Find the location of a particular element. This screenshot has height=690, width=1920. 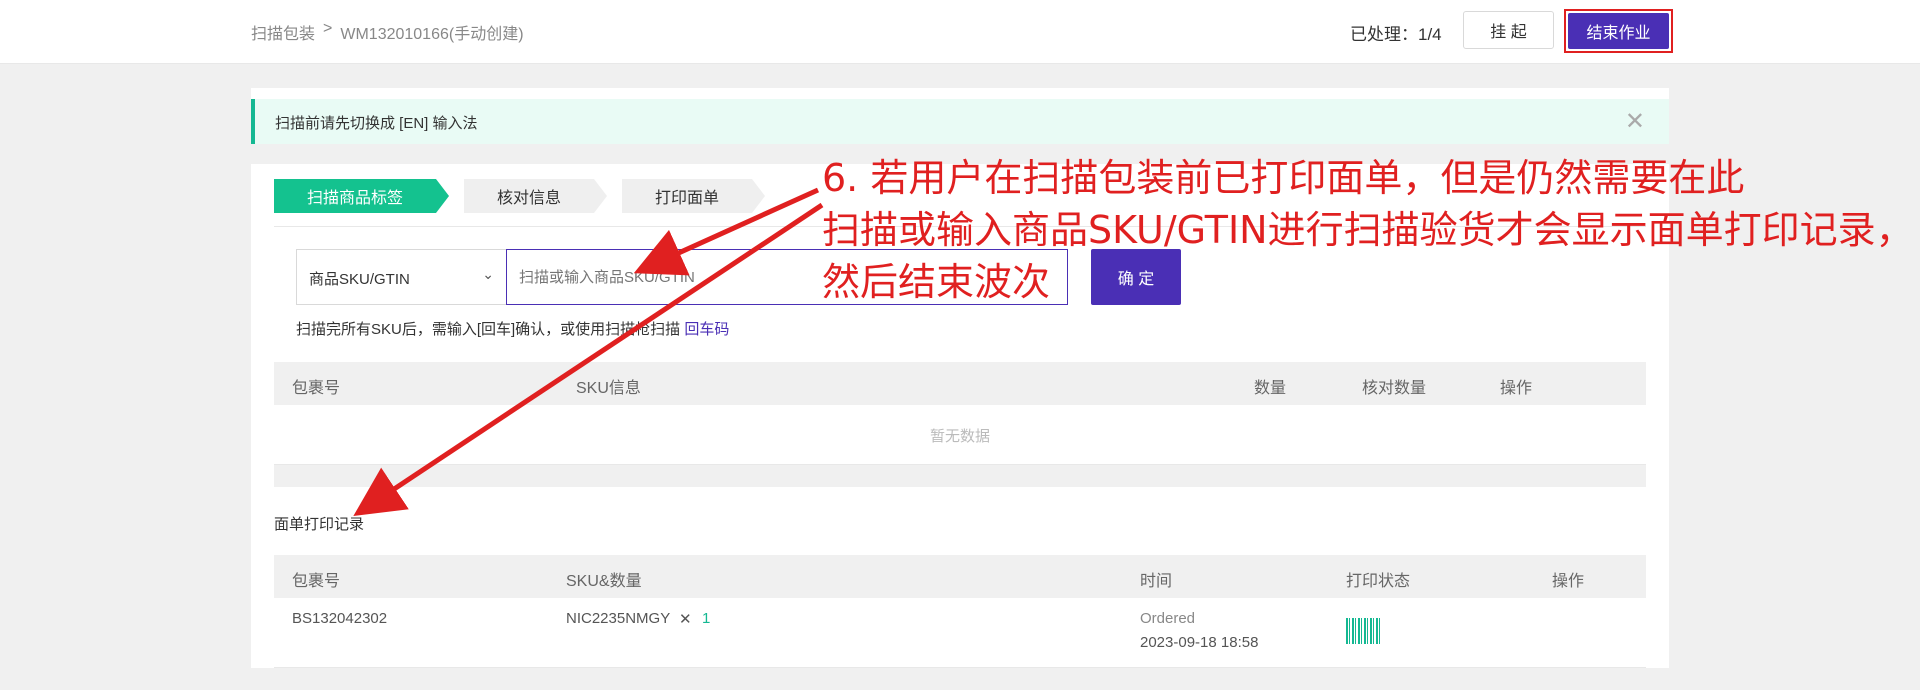

arrow-to-input is located at coordinates (726, 231).